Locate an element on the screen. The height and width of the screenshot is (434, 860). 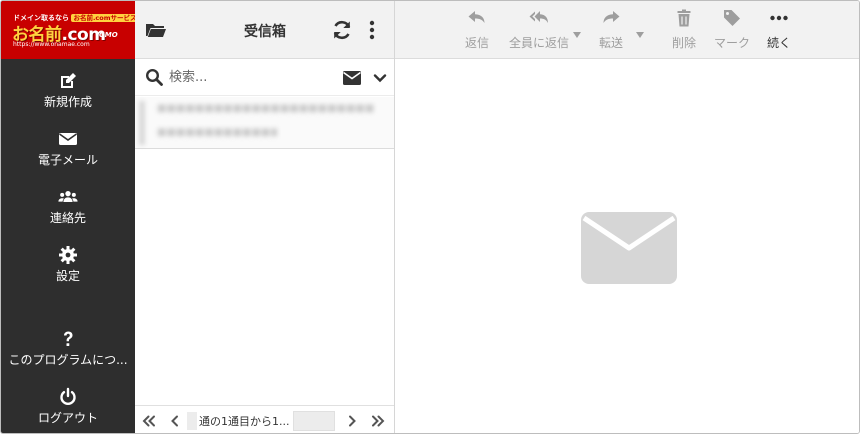
compose-icon is located at coordinates (68, 82).